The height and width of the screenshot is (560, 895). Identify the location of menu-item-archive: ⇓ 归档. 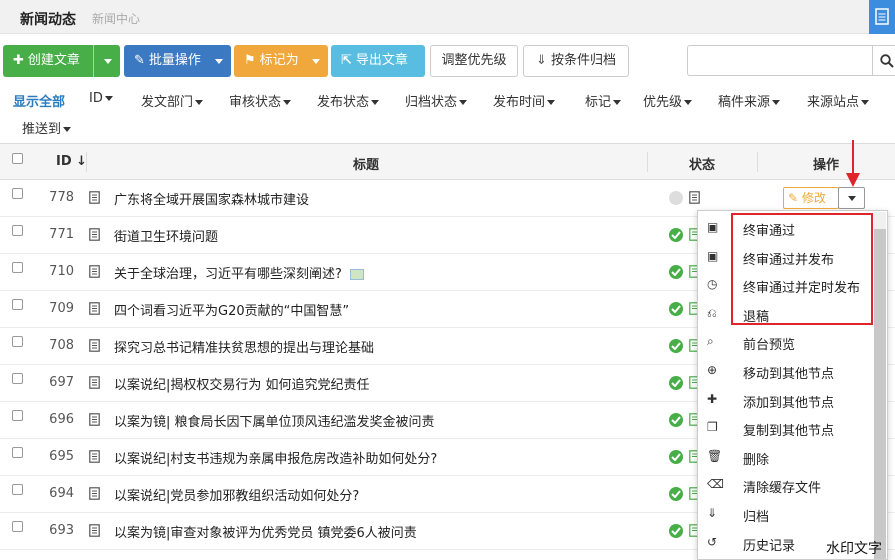
(786, 514).